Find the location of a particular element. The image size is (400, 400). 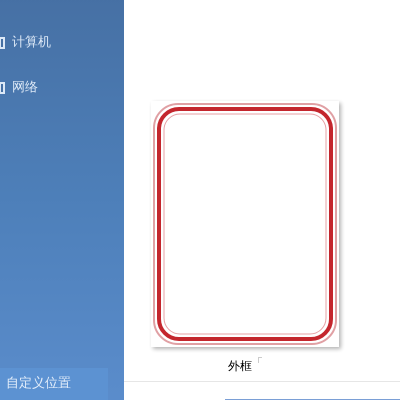

sidebar-item: 计算机 is located at coordinates (62, 42).